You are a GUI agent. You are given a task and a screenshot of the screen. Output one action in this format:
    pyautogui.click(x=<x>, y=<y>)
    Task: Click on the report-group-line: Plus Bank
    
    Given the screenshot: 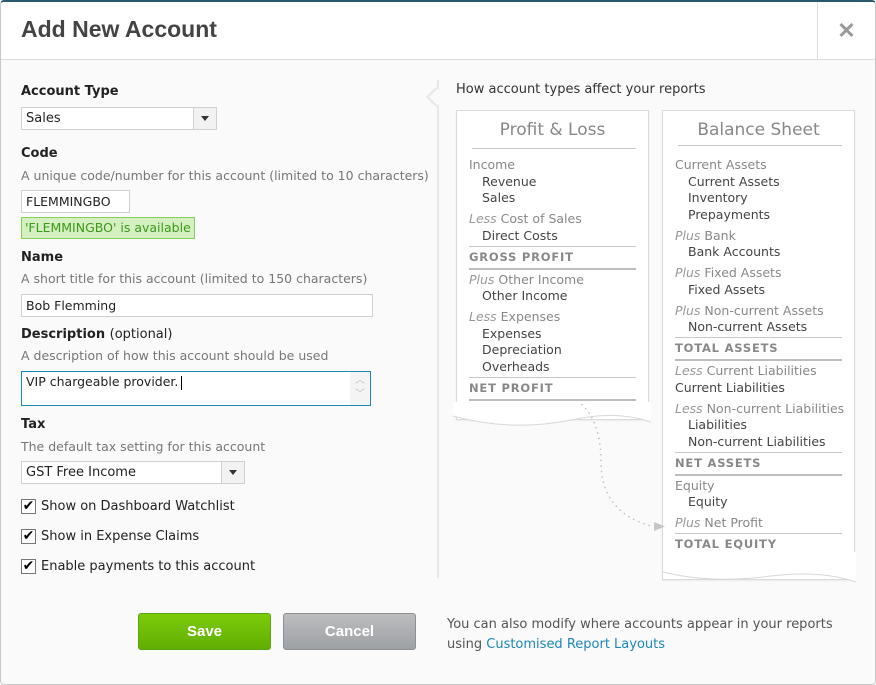 What is the action you would take?
    pyautogui.click(x=705, y=235)
    